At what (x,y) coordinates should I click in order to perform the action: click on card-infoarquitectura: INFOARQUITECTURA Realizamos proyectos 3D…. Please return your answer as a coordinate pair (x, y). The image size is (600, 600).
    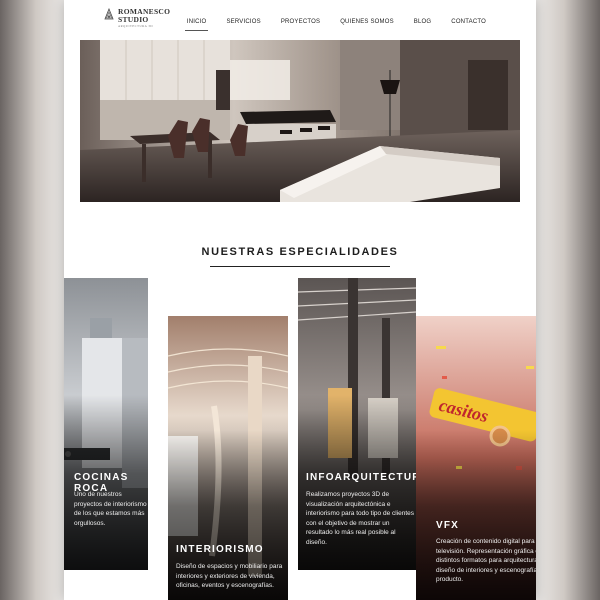
    Looking at the image, I should click on (357, 424).